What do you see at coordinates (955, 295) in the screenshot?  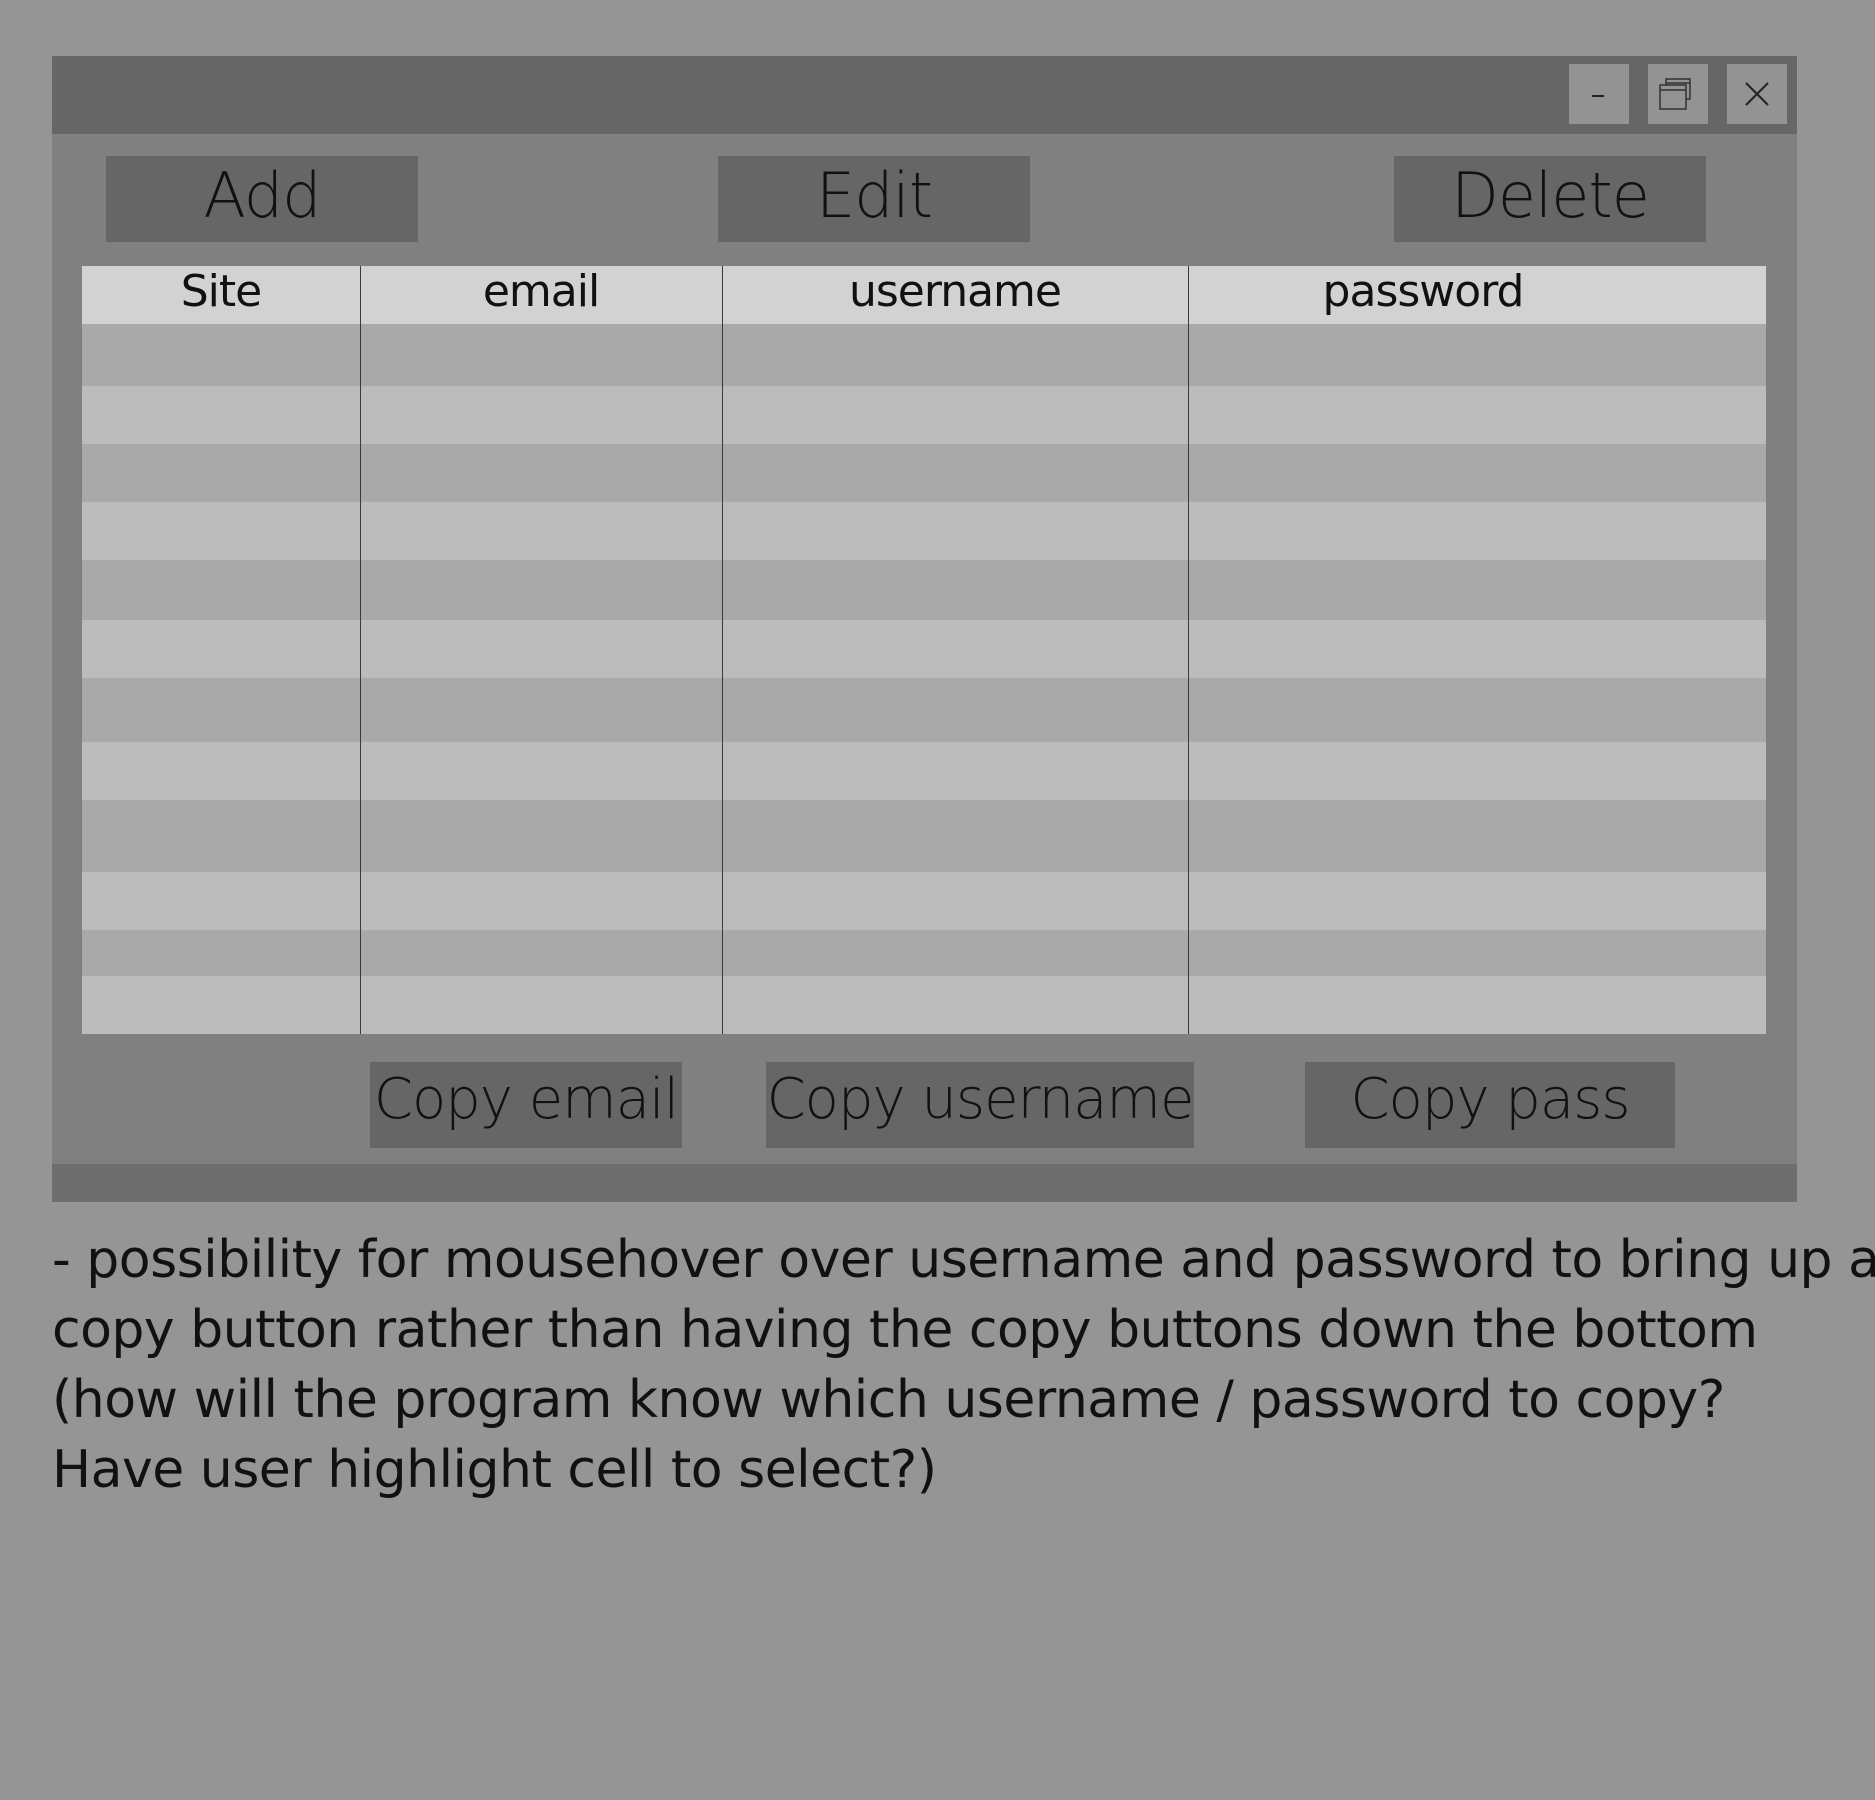 I see `column-header-username: username` at bounding box center [955, 295].